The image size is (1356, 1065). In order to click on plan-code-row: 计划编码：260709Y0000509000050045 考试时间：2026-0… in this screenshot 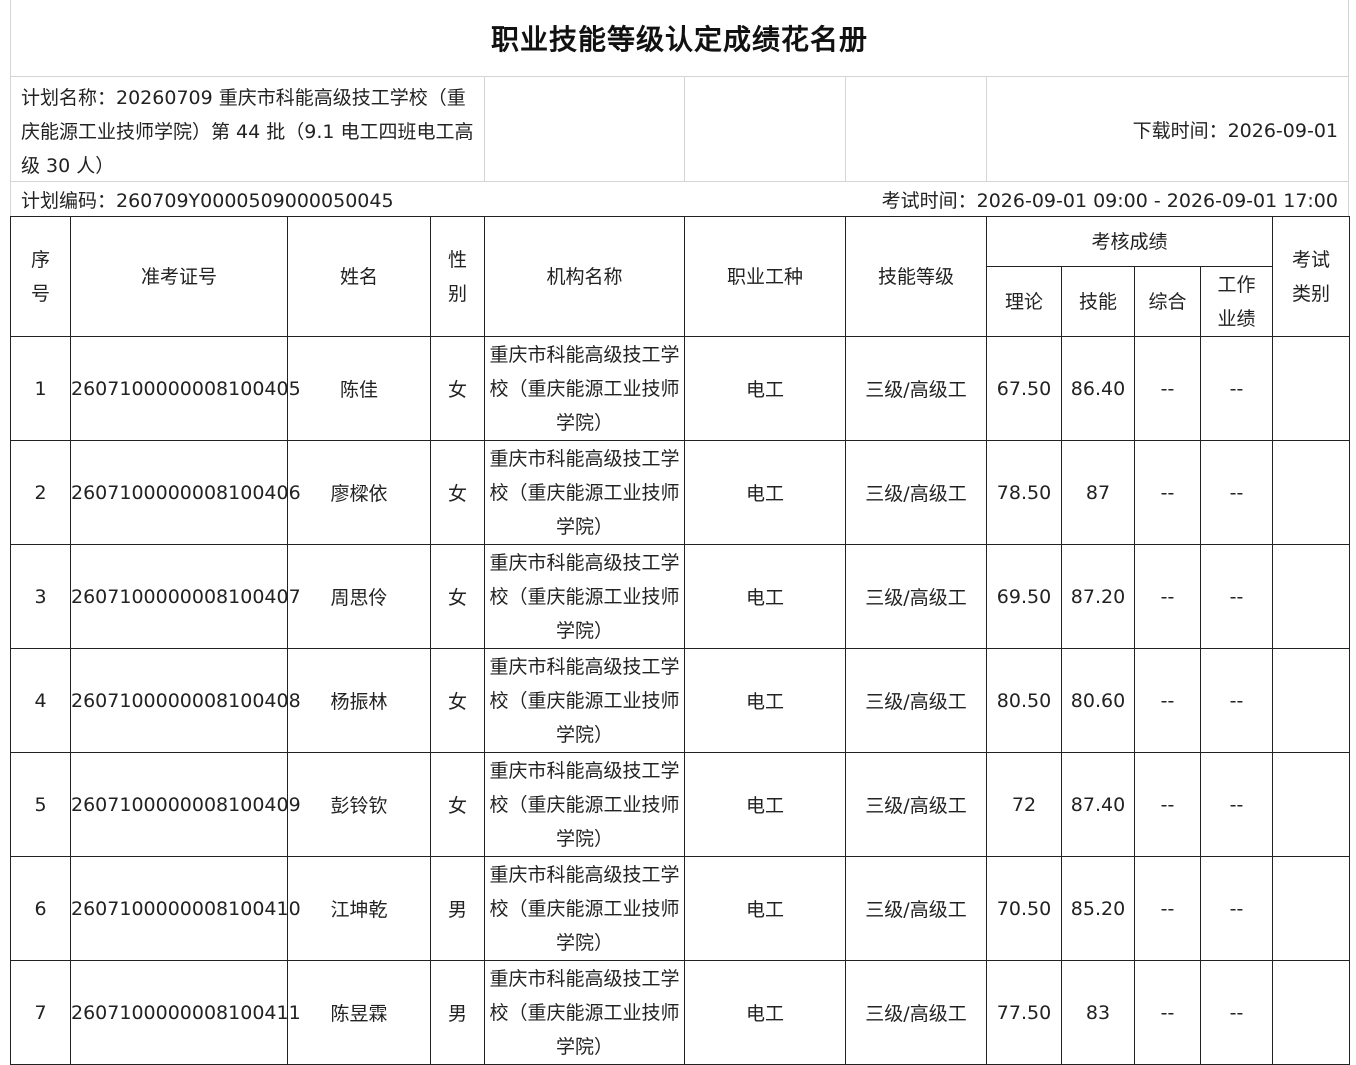, I will do `click(679, 199)`.